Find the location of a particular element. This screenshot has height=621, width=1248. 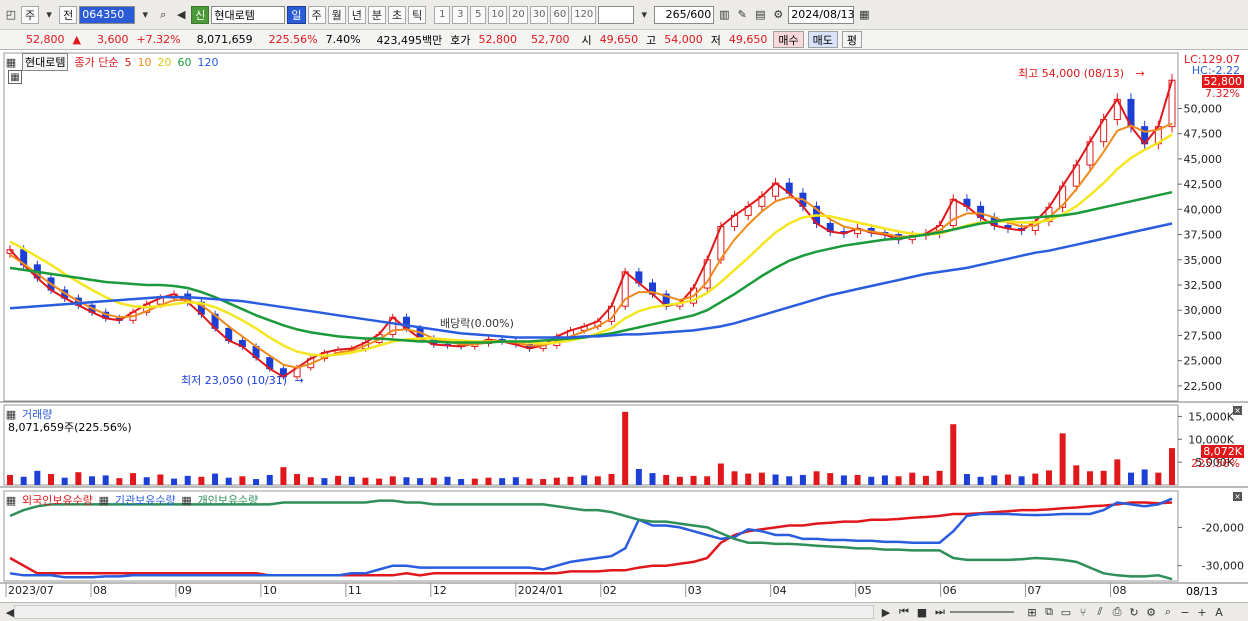

zoom-in-icon: + is located at coordinates (1202, 612).